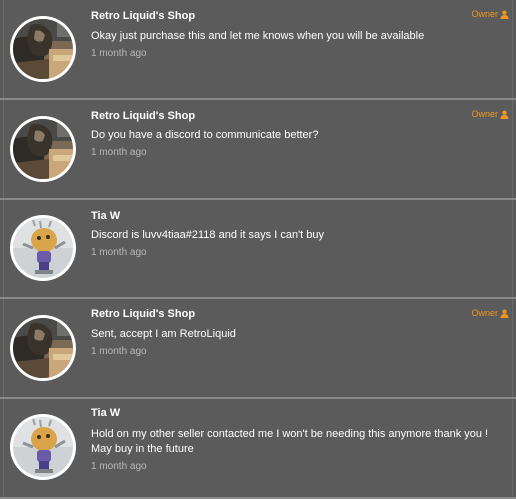 The image size is (516, 499). Describe the element at coordinates (163, 334) in the screenshot. I see `comment-message: Sent, accept I am RetroLiquid` at that location.